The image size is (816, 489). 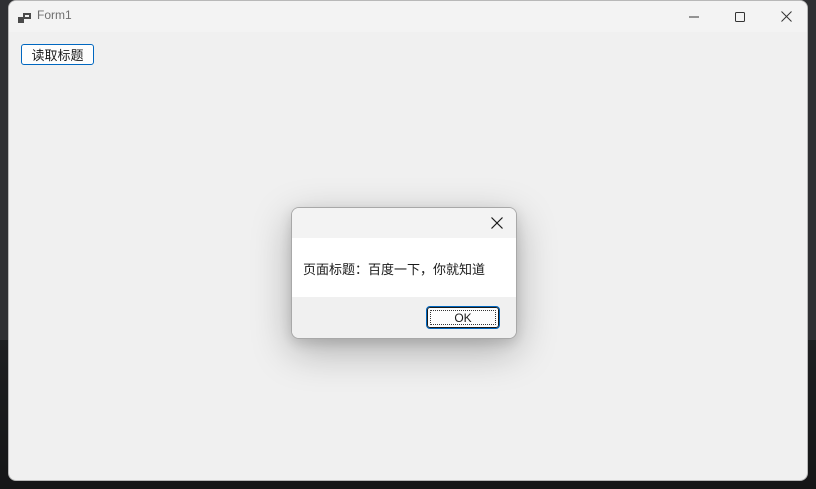 I want to click on minimize-icon, so click(x=694, y=16).